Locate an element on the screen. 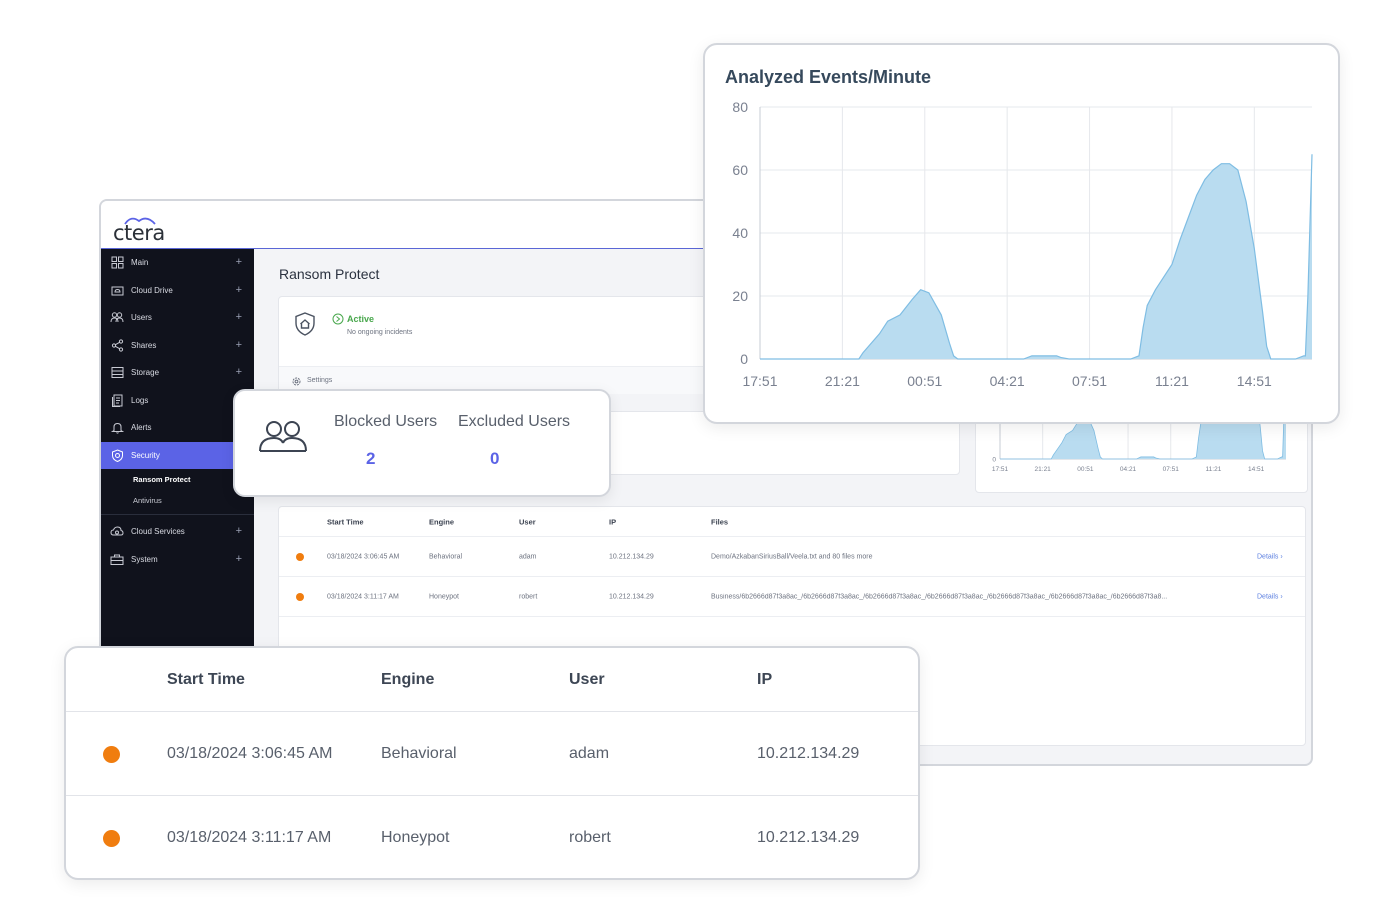  ctera-logo: ctera is located at coordinates (143, 230).